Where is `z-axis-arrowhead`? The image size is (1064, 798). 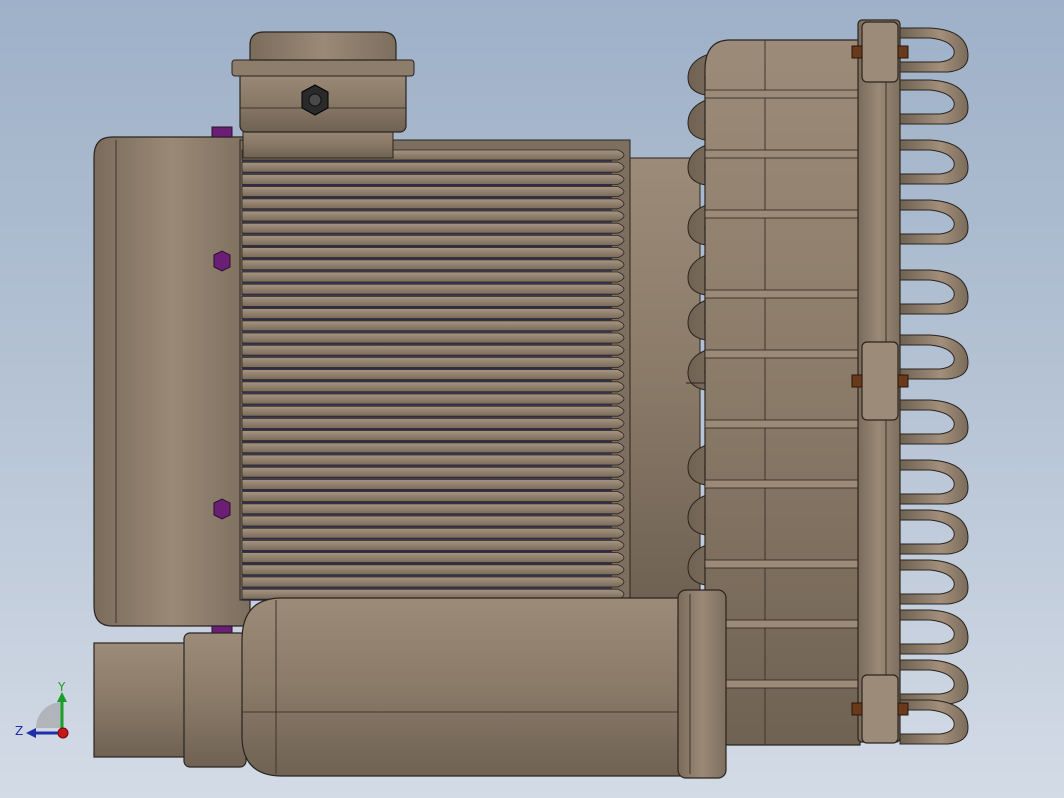
z-axis-arrowhead is located at coordinates (31, 733).